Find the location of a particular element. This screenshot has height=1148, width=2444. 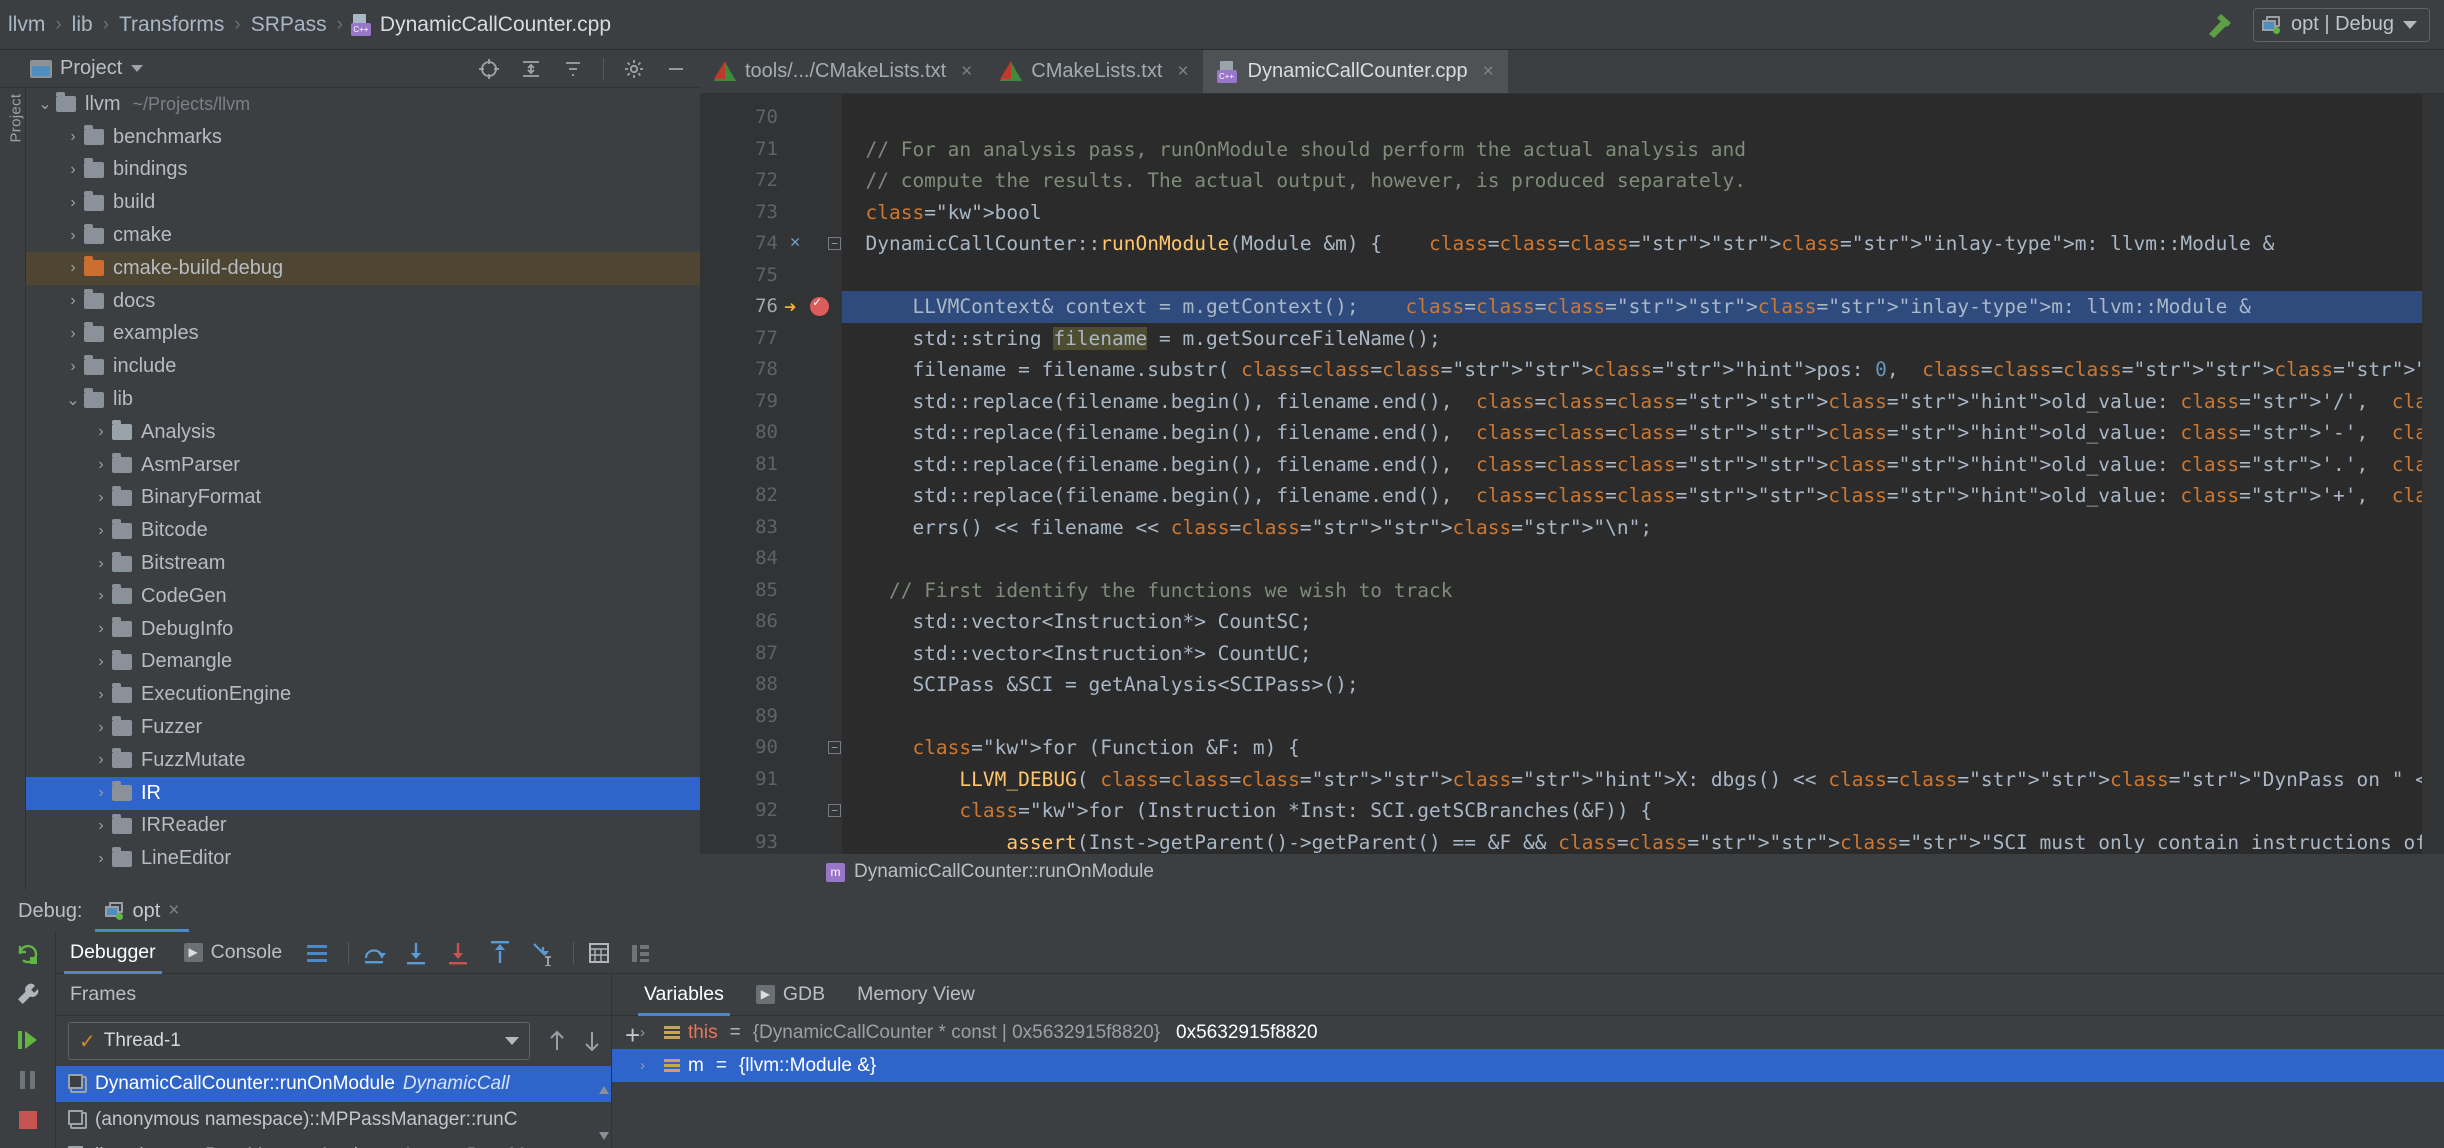

pause-icon is located at coordinates (28, 1080).